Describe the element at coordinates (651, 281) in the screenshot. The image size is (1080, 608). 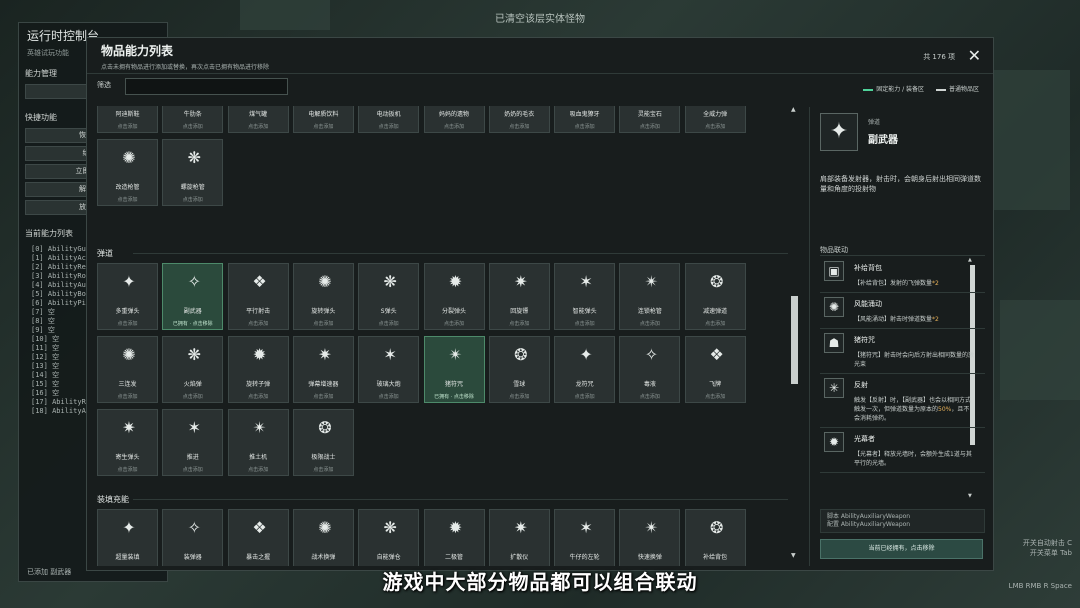
I see `chain-icon: ✴` at that location.